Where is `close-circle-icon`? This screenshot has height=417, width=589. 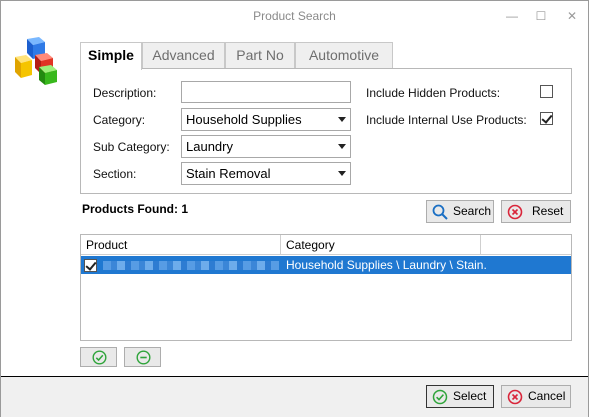
close-circle-icon is located at coordinates (515, 397).